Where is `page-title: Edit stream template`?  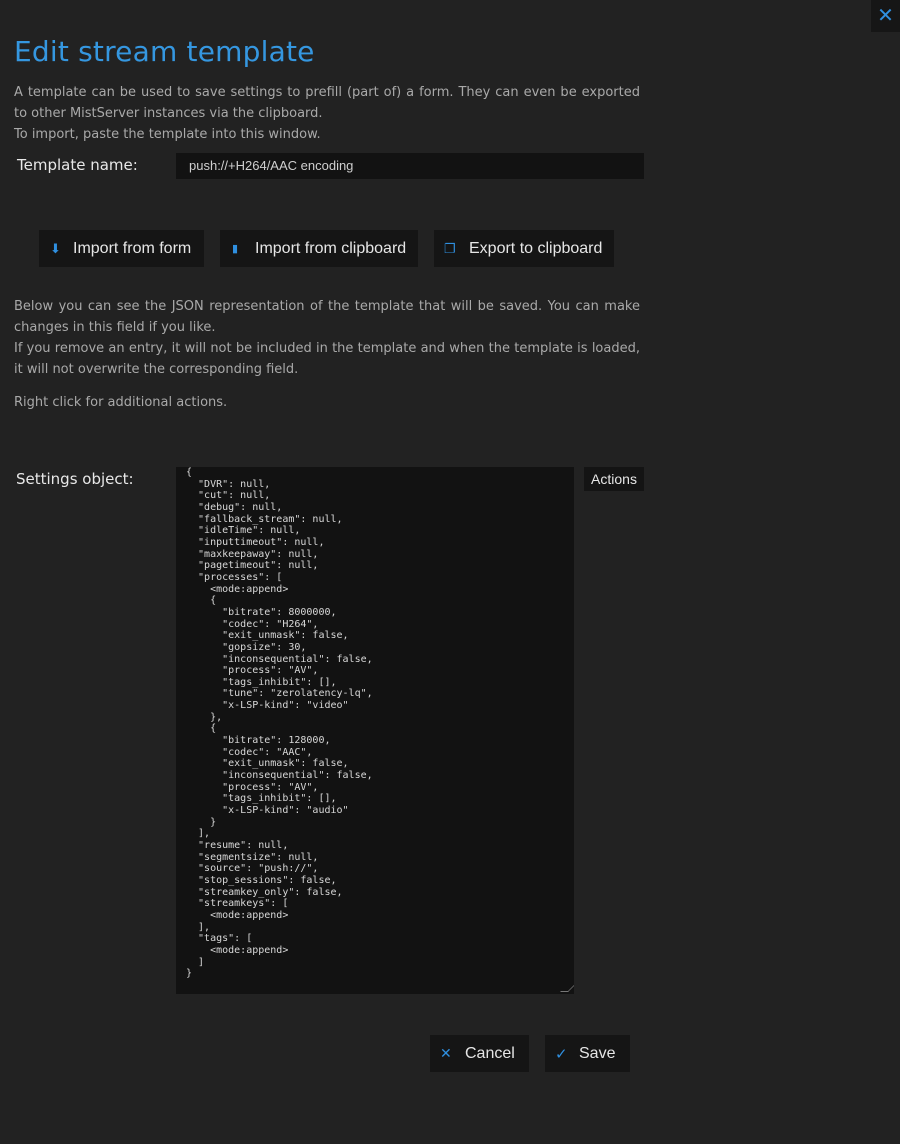
page-title: Edit stream template is located at coordinates (164, 51).